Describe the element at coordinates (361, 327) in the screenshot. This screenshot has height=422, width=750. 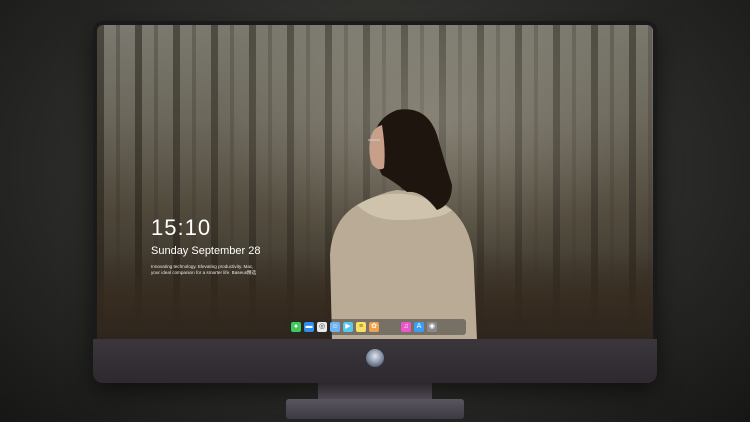
I see `notes-icon: ≡` at that location.